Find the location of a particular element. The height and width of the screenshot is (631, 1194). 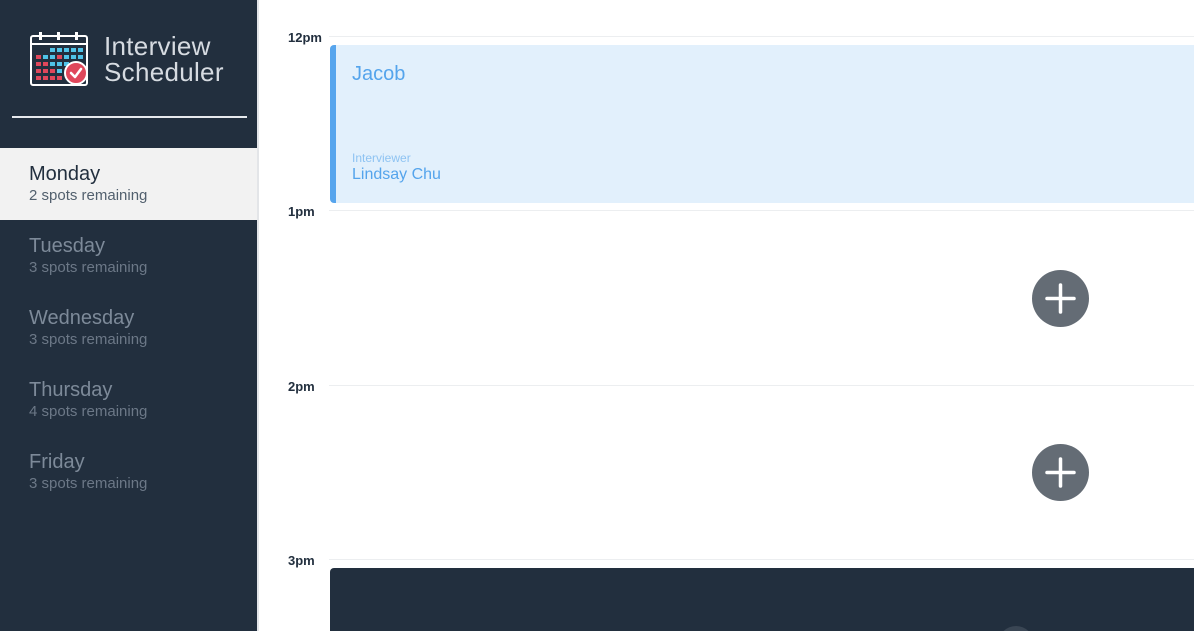

day-spots: 2 spots remaining is located at coordinates (88, 195).